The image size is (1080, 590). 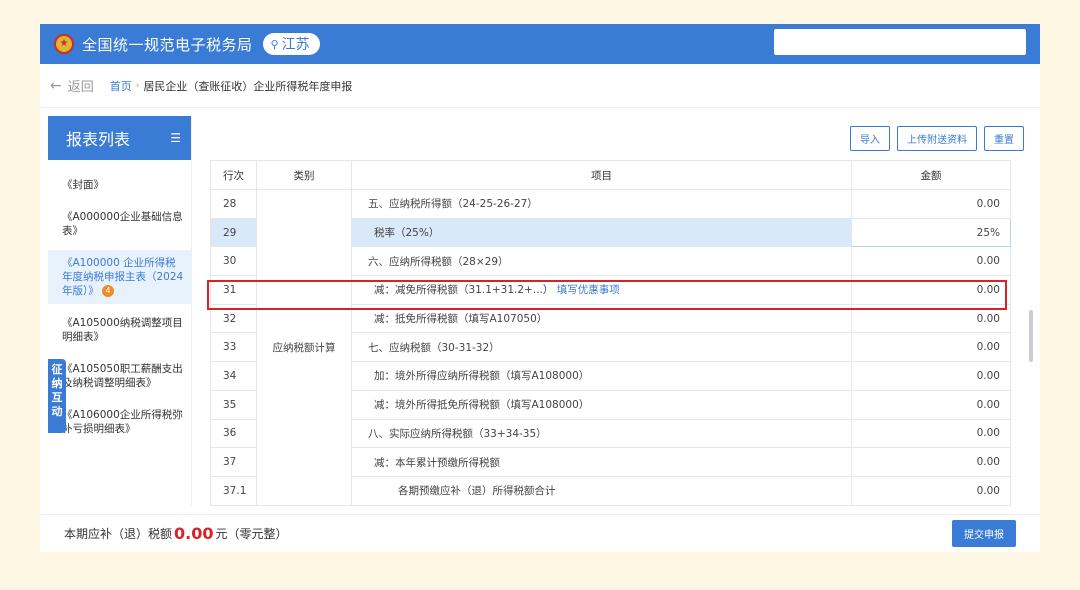 What do you see at coordinates (121, 86) in the screenshot?
I see `breadcrumb-home-link: 首页` at bounding box center [121, 86].